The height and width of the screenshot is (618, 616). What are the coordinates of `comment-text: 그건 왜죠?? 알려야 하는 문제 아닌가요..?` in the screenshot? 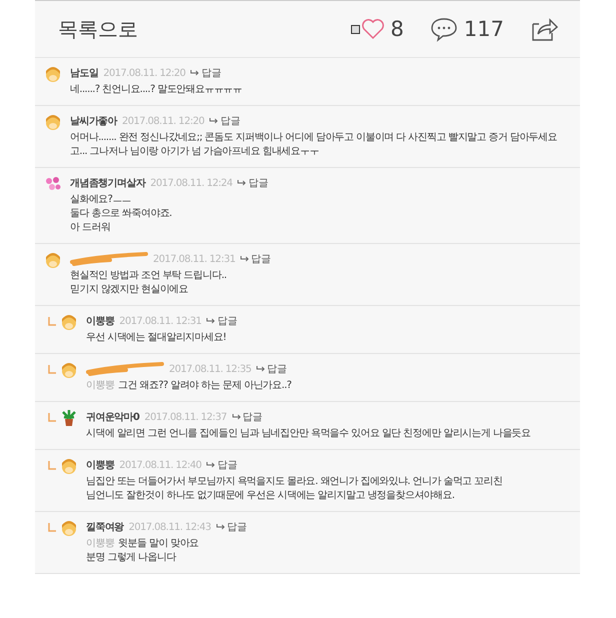 It's located at (205, 386).